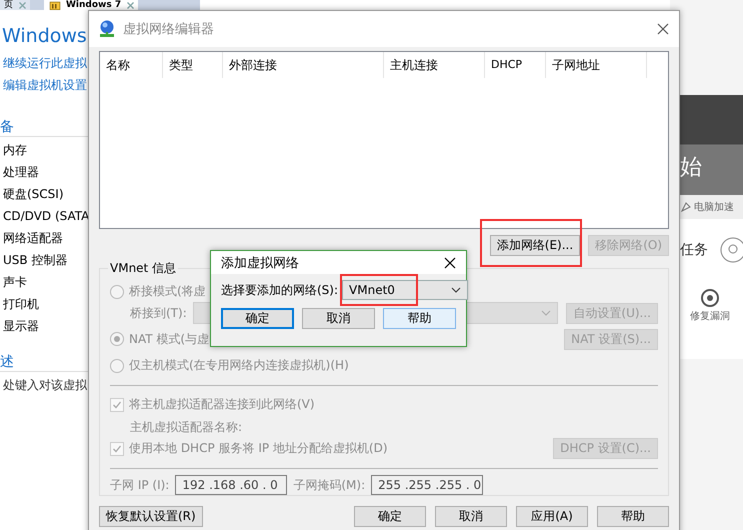 Image resolution: width=743 pixels, height=530 pixels. What do you see at coordinates (169, 29) in the screenshot?
I see `window-title: 虚拟网络编辑器` at bounding box center [169, 29].